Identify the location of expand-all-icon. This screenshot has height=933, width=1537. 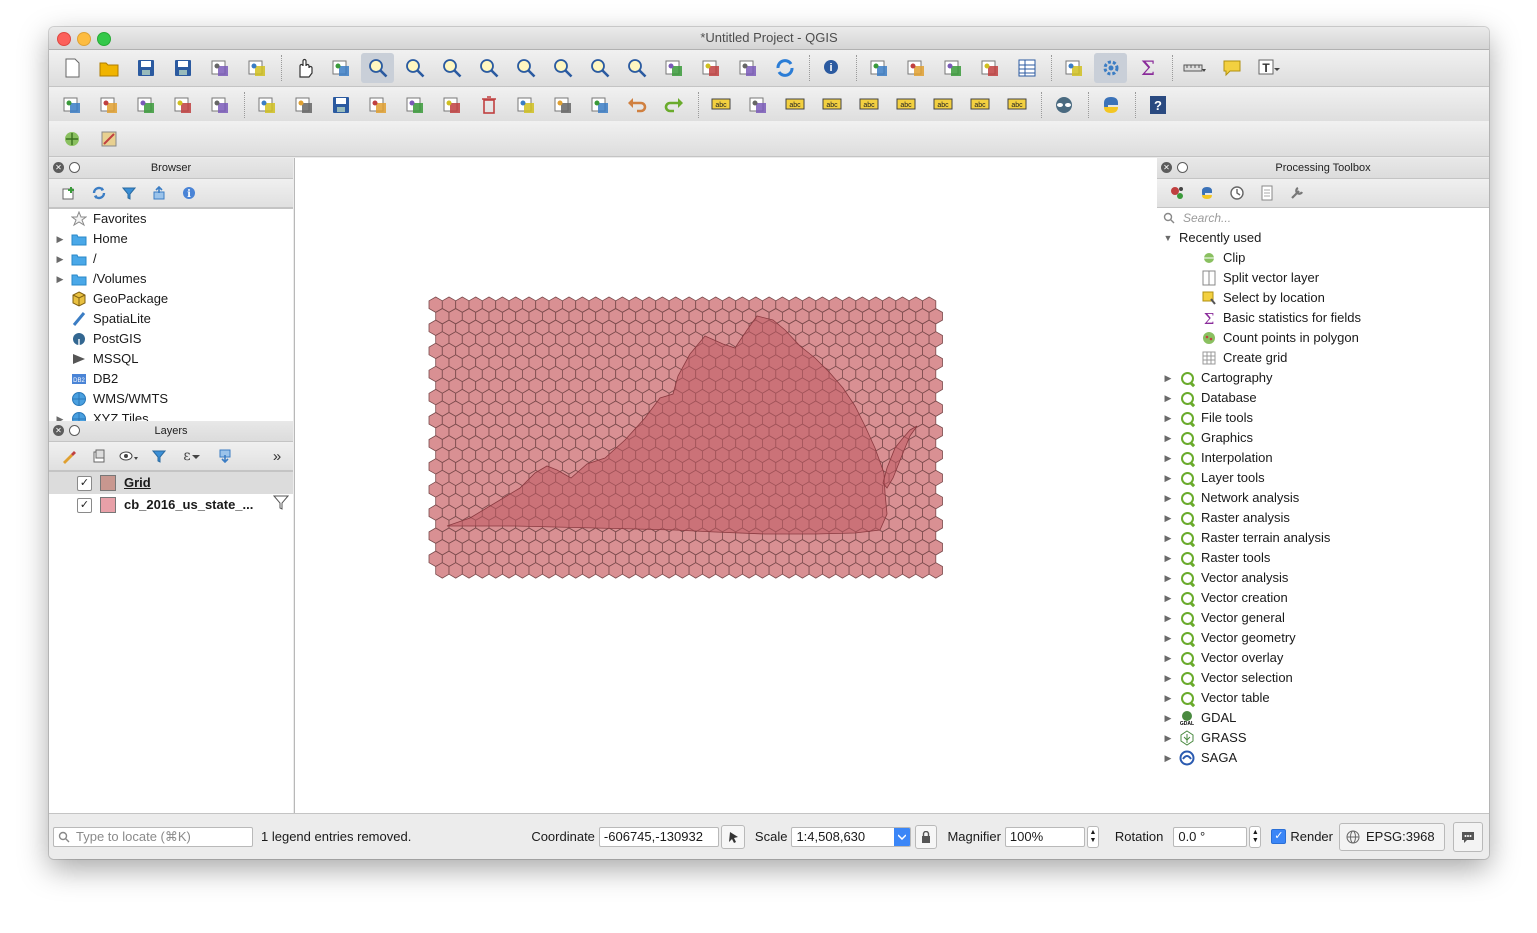
(225, 456).